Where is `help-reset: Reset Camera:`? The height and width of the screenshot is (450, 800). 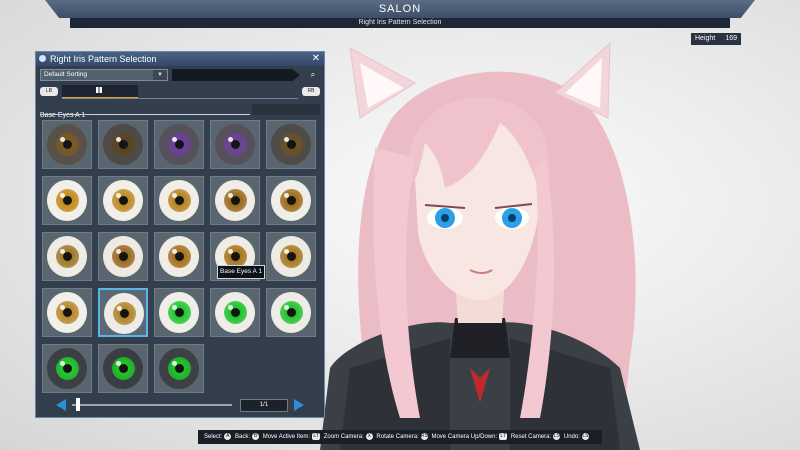 help-reset: Reset Camera: is located at coordinates (531, 437).